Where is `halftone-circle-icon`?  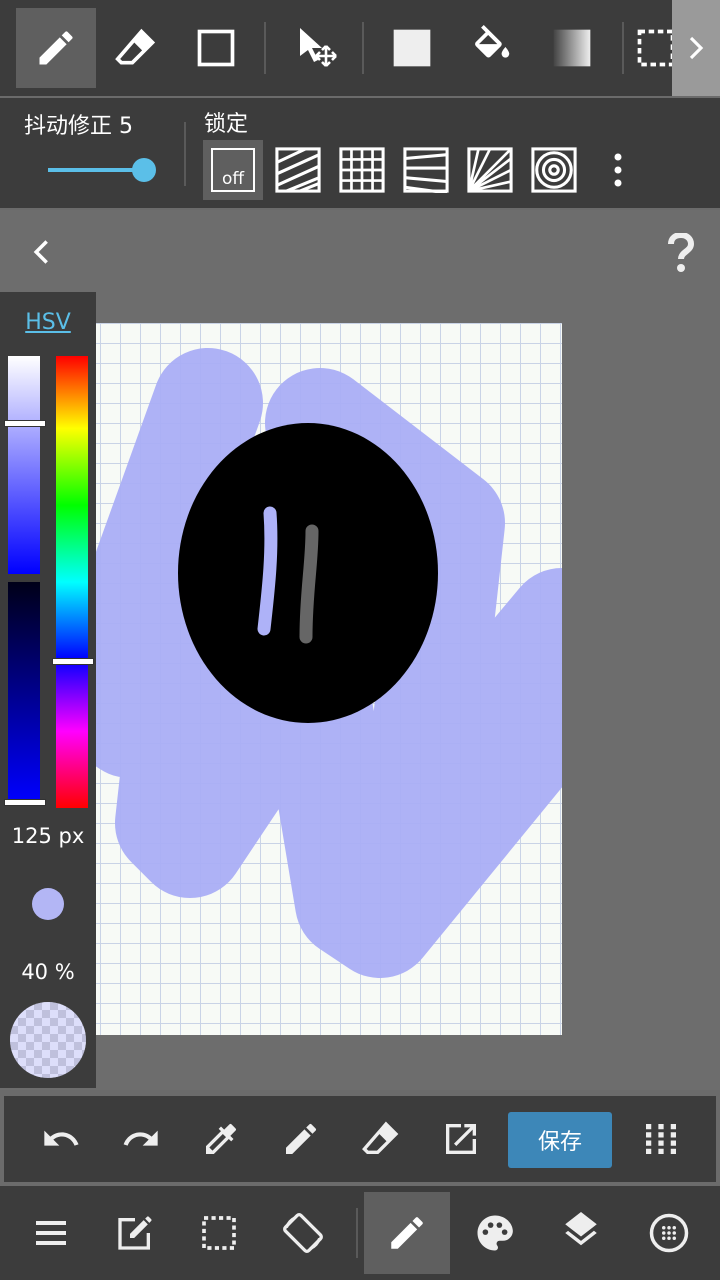 halftone-circle-icon is located at coordinates (669, 1233).